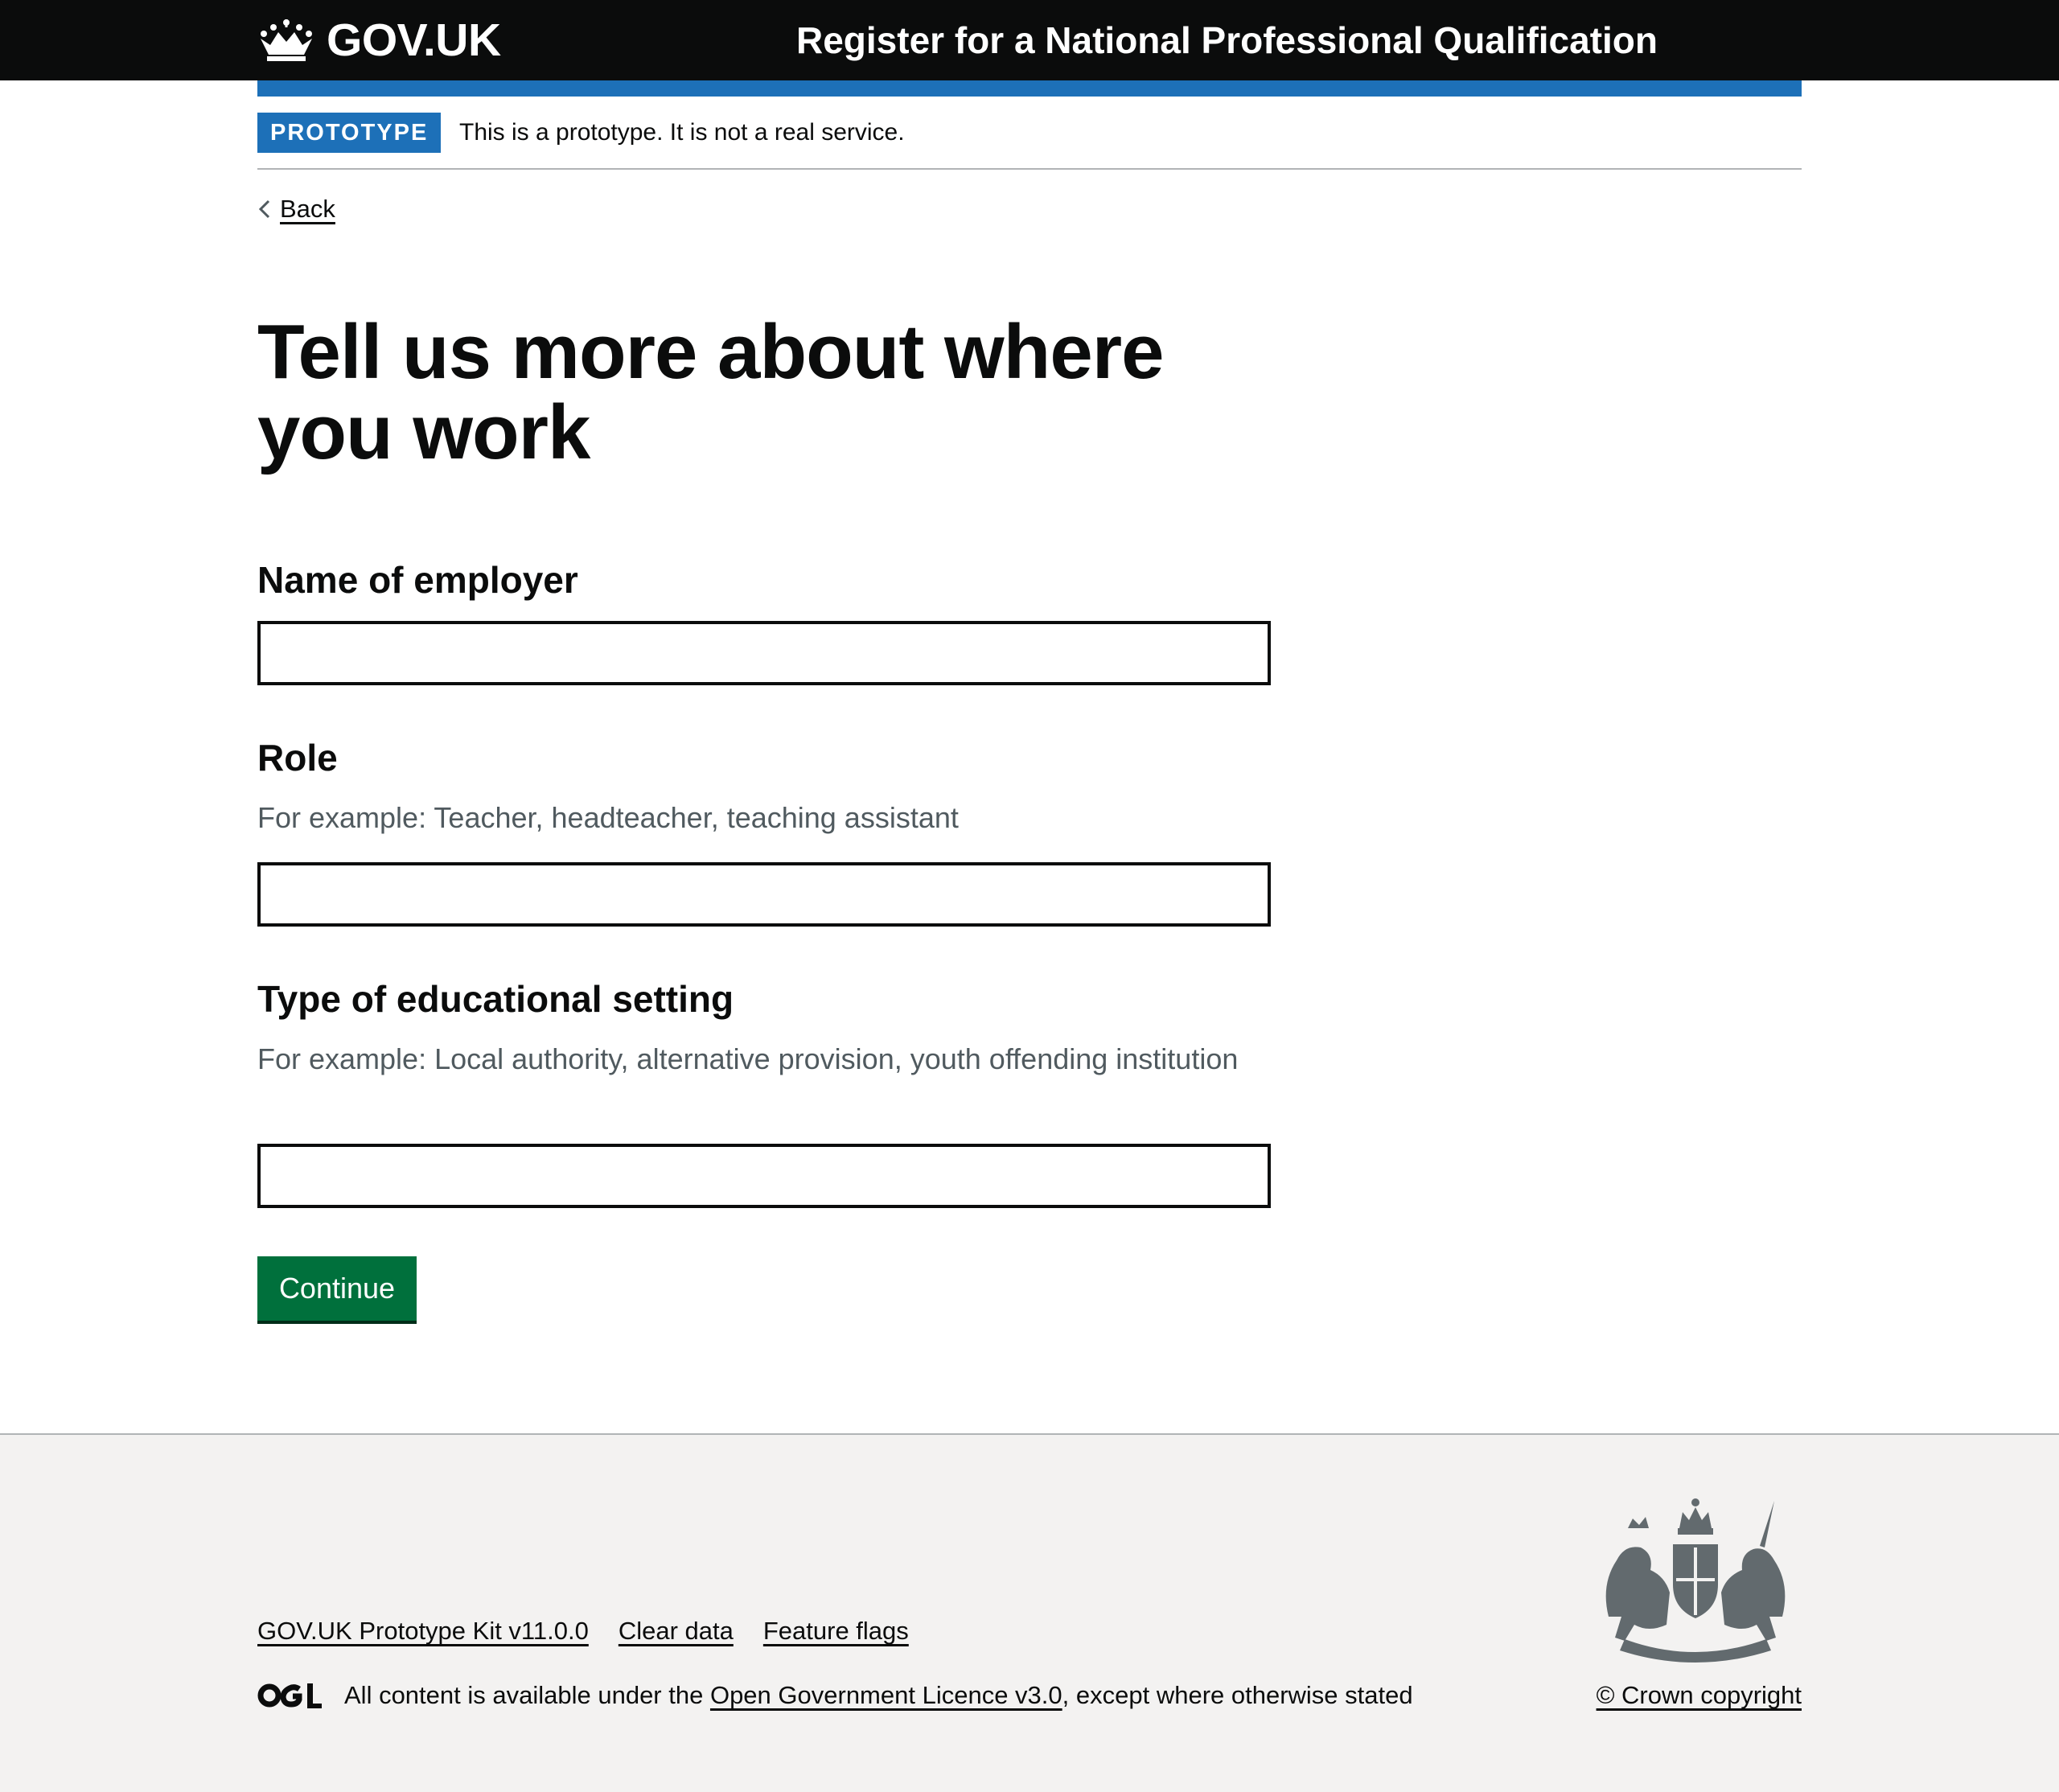  What do you see at coordinates (307, 209) in the screenshot?
I see `back-link: Back` at bounding box center [307, 209].